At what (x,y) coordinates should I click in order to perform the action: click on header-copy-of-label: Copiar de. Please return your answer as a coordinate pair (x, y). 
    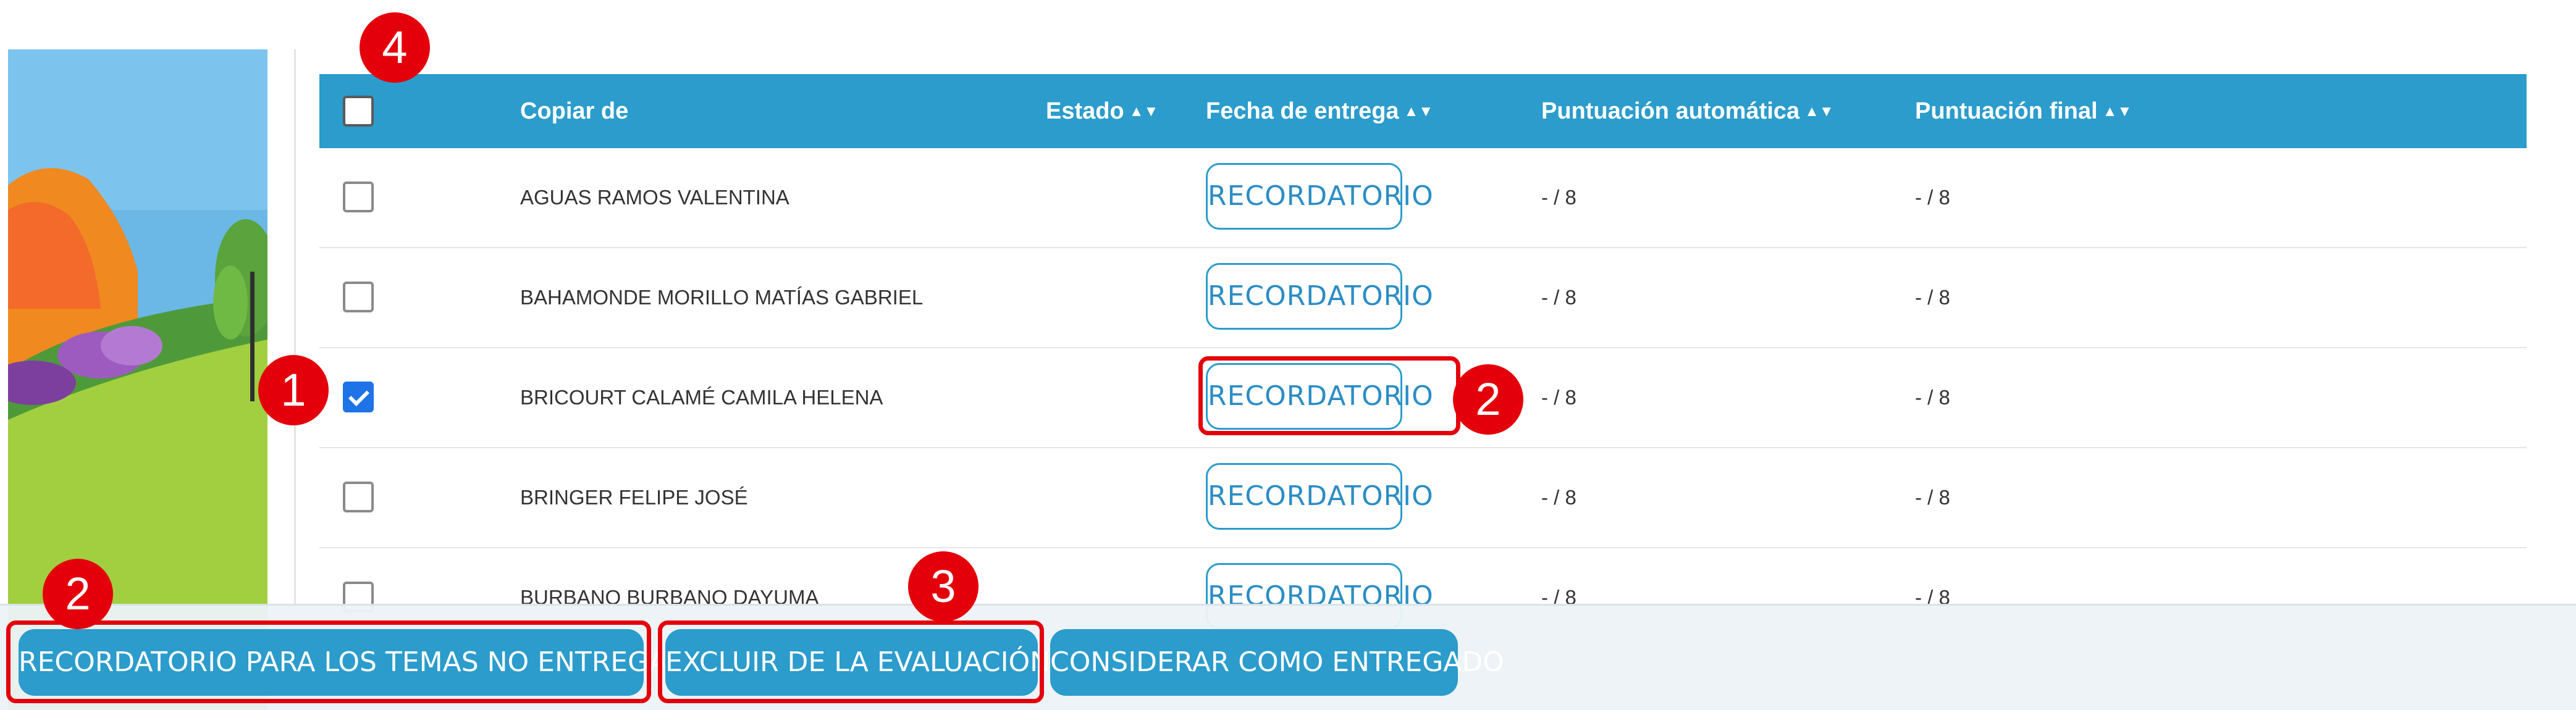
    Looking at the image, I should click on (574, 111).